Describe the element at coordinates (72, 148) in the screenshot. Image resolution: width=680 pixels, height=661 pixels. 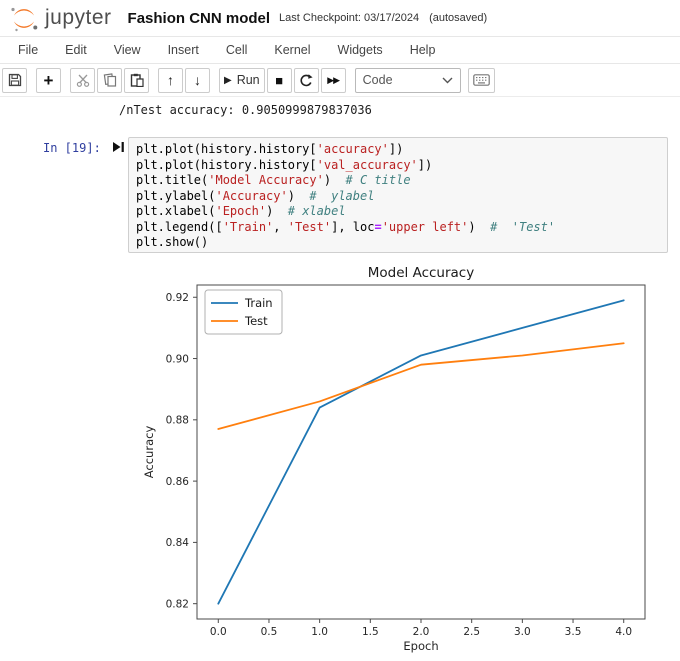
I see `input-prompt: In [19]:` at that location.